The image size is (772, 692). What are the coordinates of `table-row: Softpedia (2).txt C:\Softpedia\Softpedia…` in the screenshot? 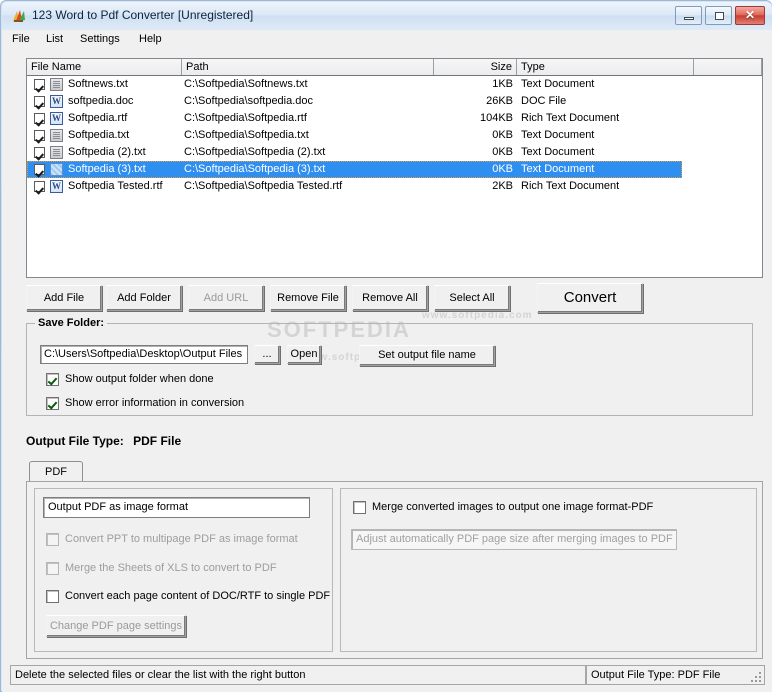 It's located at (394, 152).